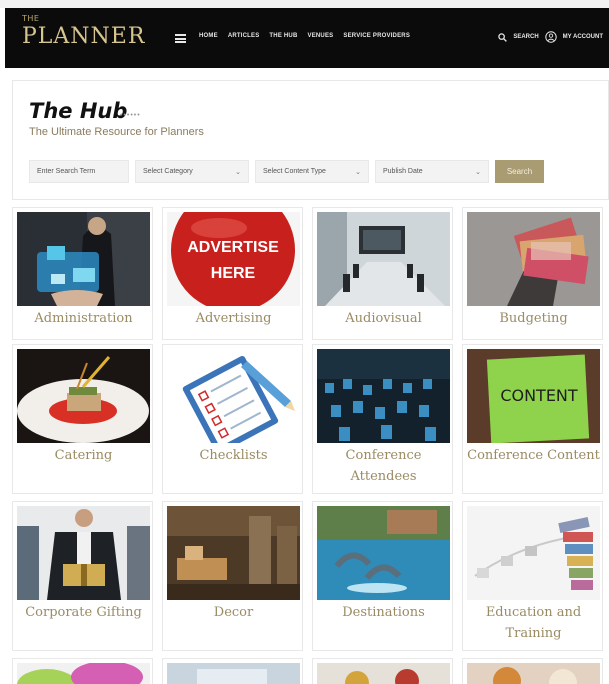 This screenshot has height=684, width=609. I want to click on category-select-value: Select Category, so click(168, 171).